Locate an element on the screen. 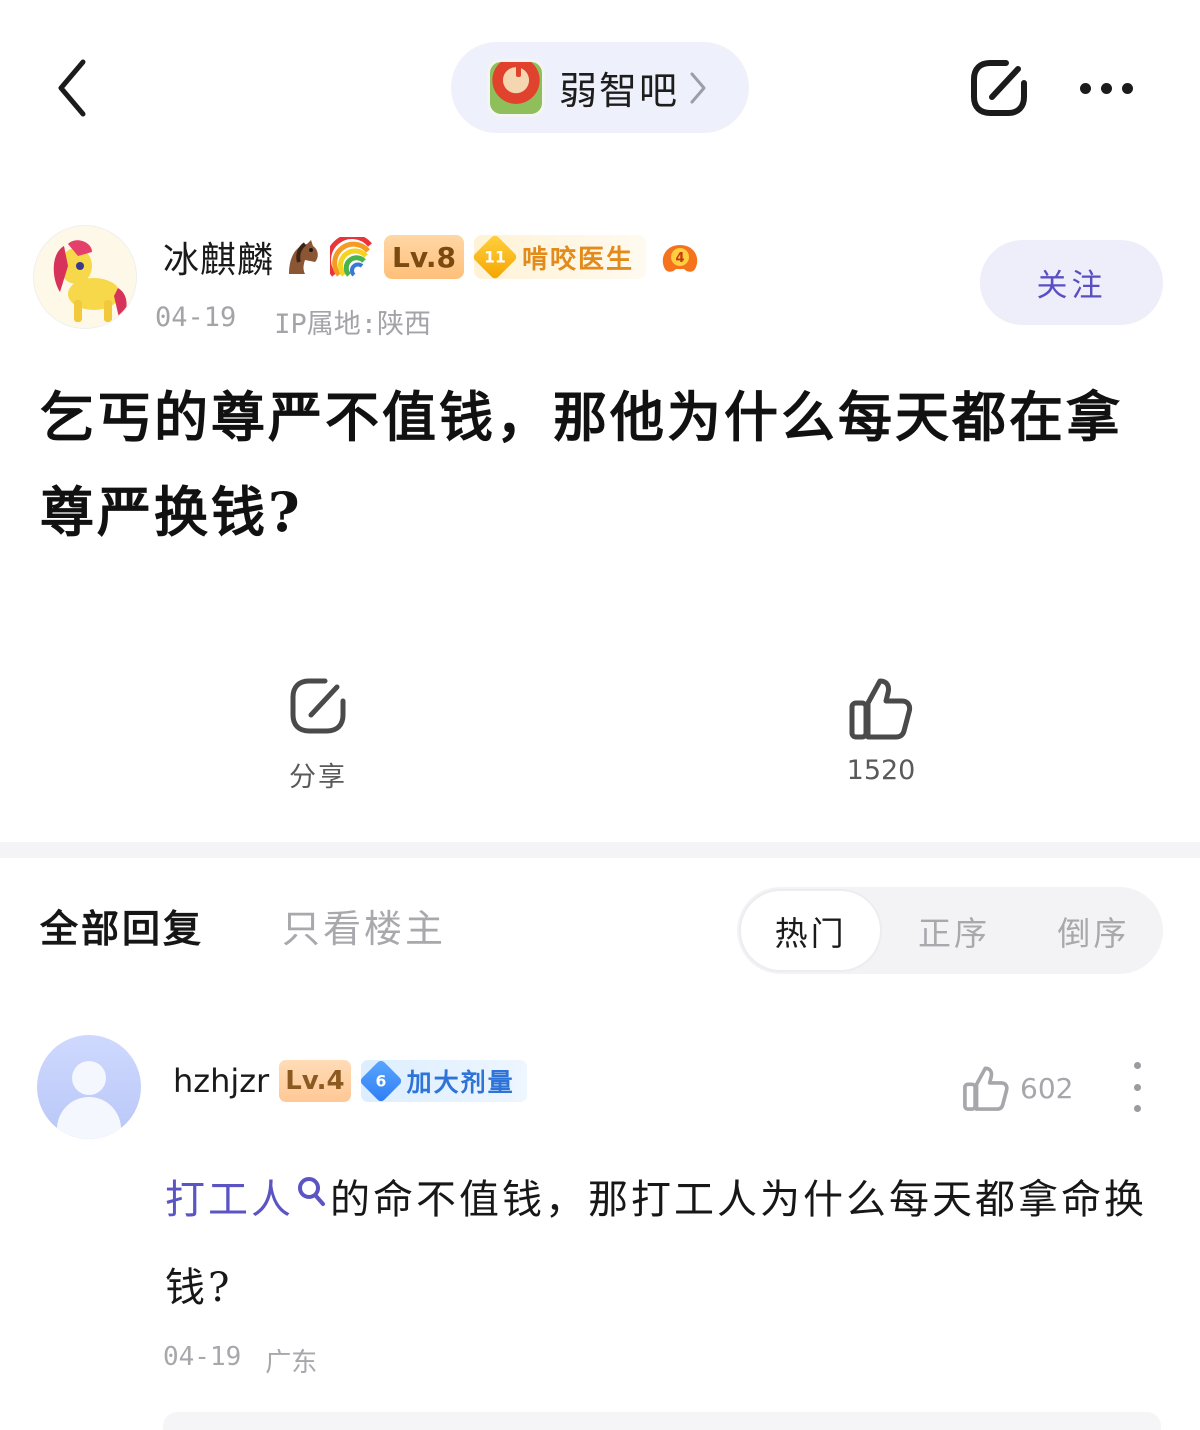  commenter-info-line: hzhjzr Lv.4 6 加大剂量 is located at coordinates (350, 1081).